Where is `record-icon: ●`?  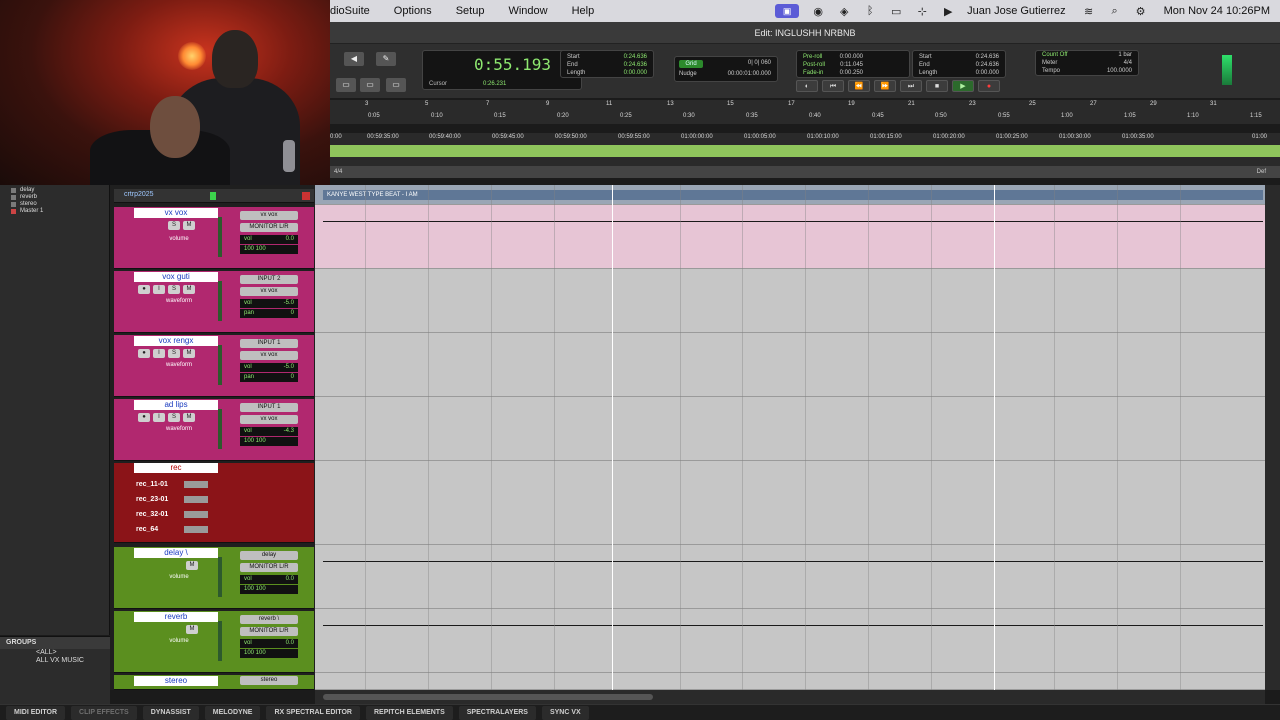 record-icon: ● is located at coordinates (989, 86).